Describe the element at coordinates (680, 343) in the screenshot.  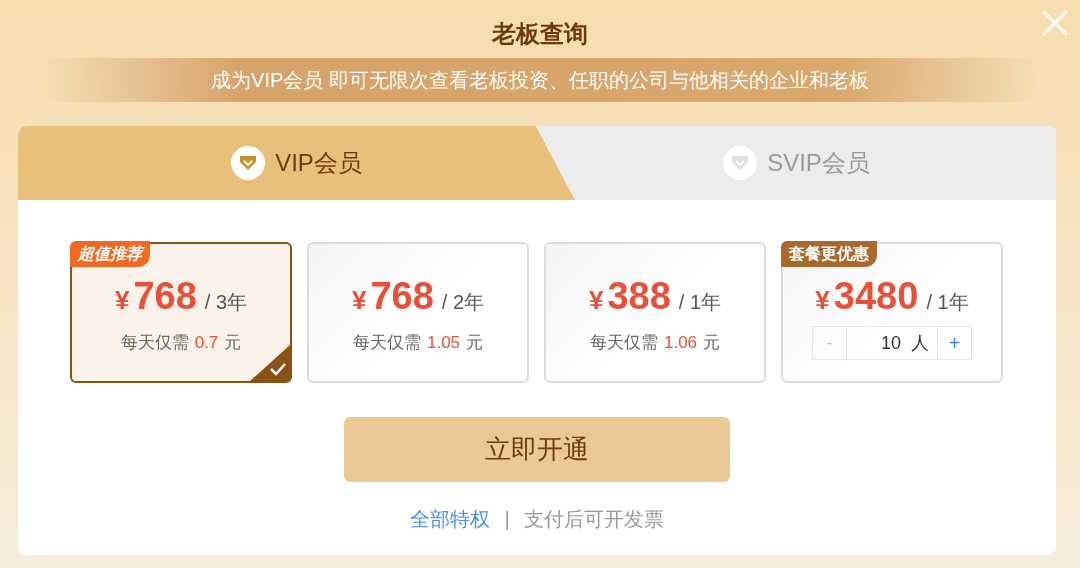
I see `per-day-amount: 1.06` at that location.